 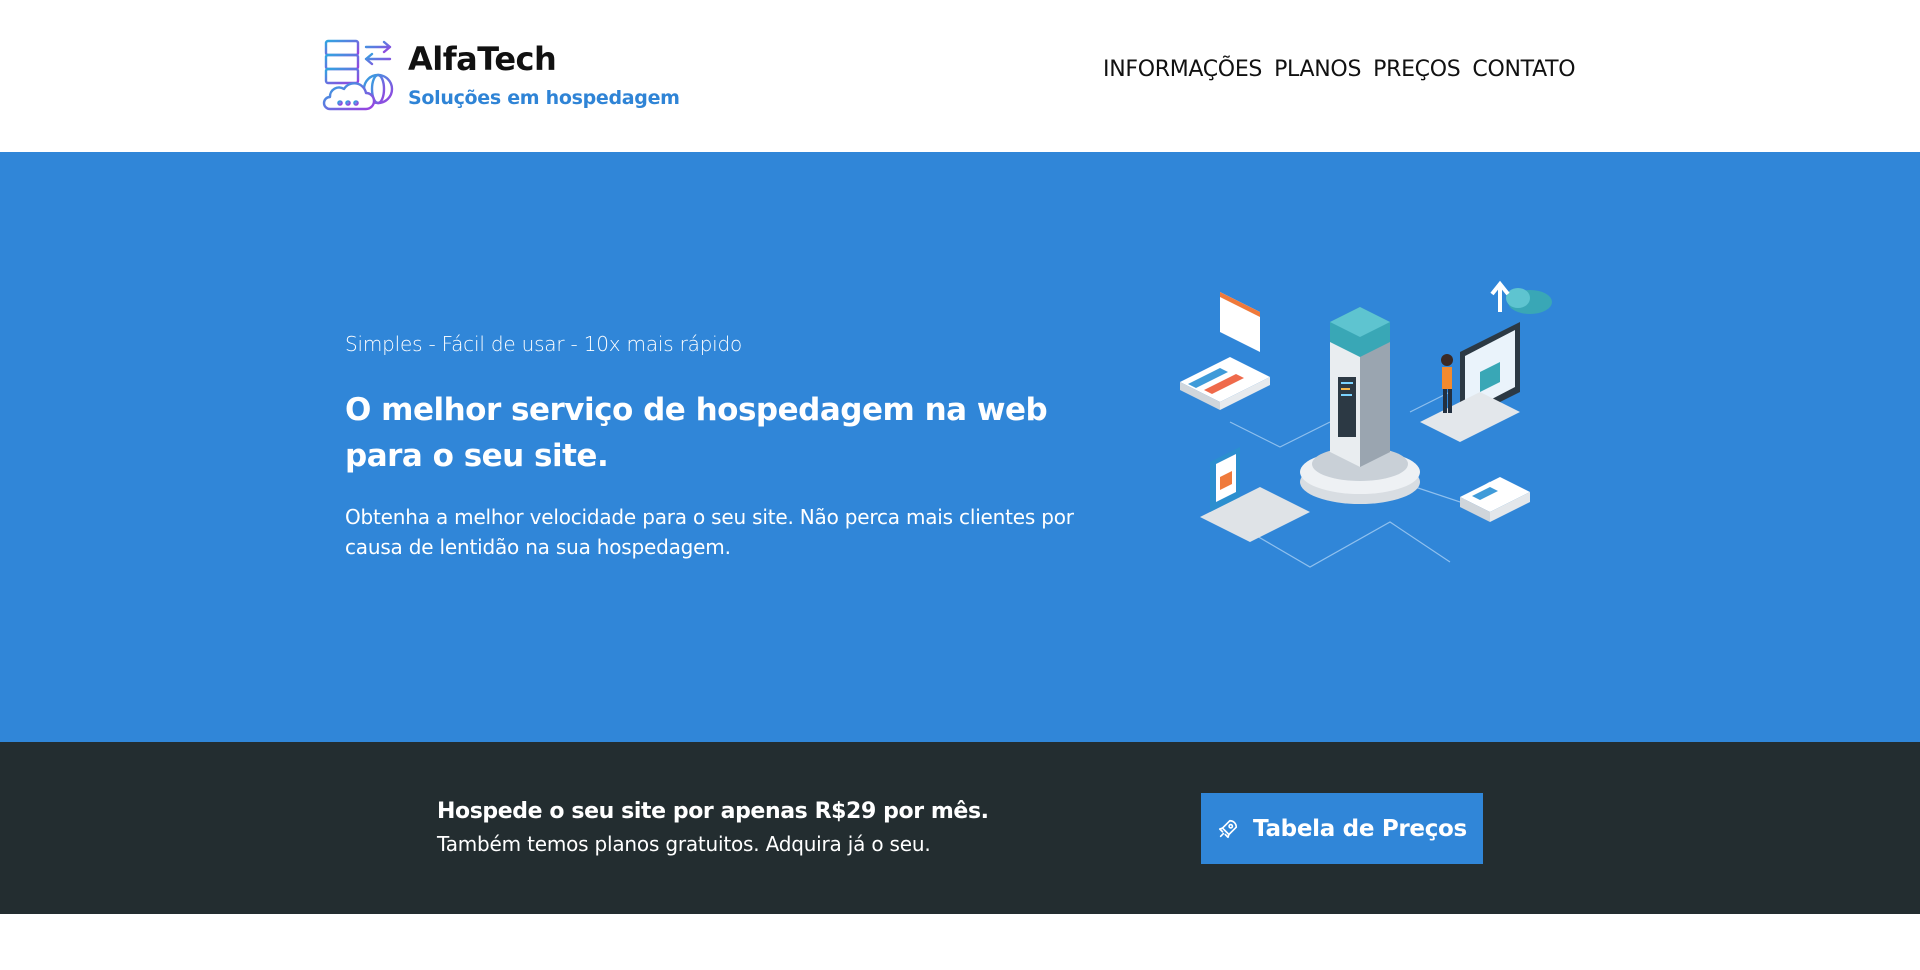 I want to click on server-cloud-icon, so click(x=359, y=76).